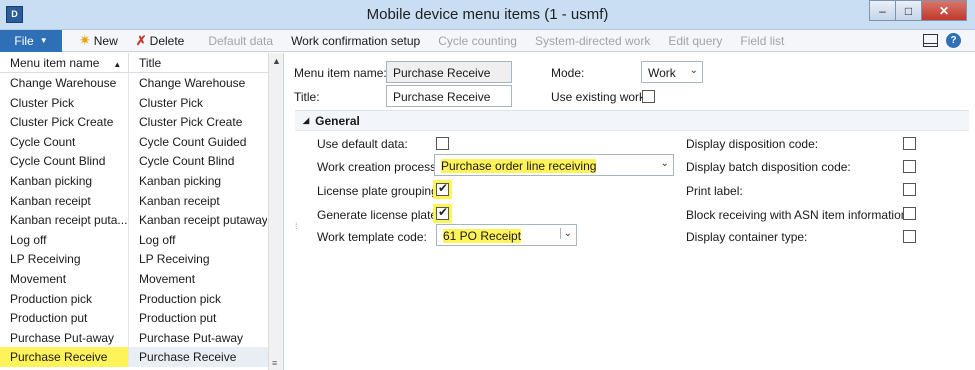  I want to click on table-row: Change Warehouse Change Warehouse, so click(141, 83).